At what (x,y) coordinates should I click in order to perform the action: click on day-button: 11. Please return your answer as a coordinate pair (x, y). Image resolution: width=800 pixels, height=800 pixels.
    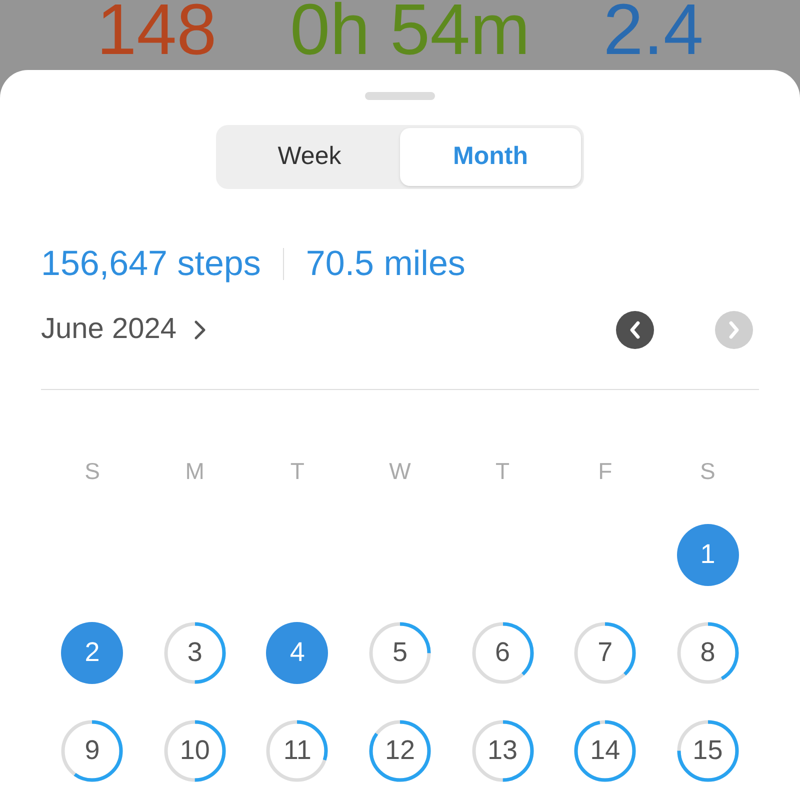
    Looking at the image, I should click on (297, 751).